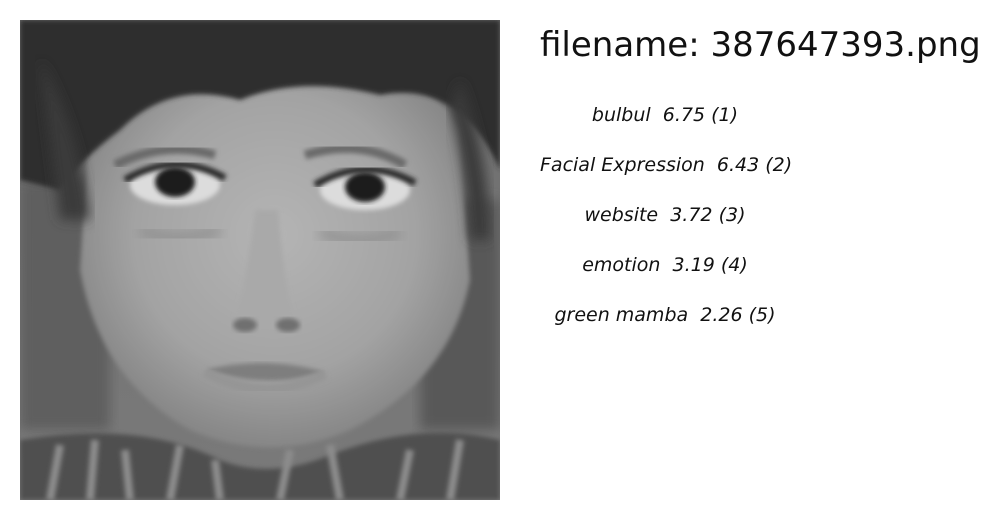 The width and height of the screenshot is (1000, 520). Describe the element at coordinates (621, 215) in the screenshot. I see `prediction-label: website` at that location.